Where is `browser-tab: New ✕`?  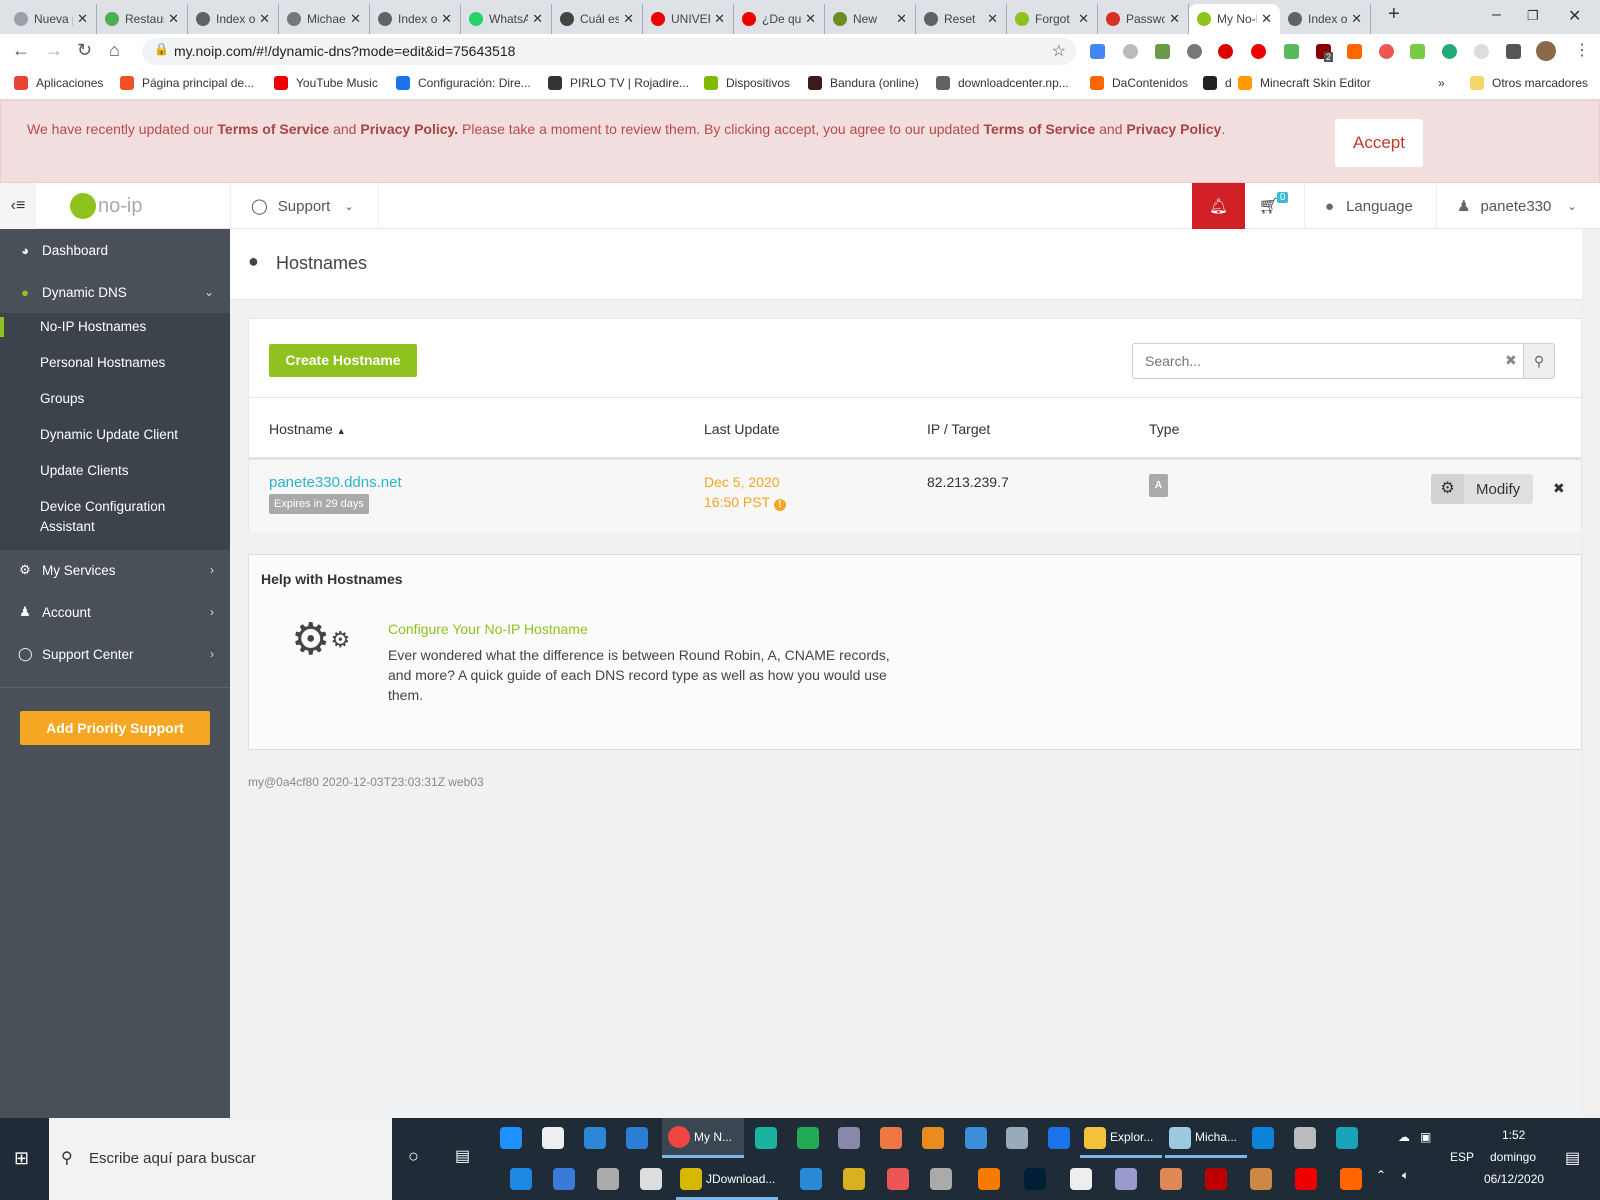
browser-tab: New ✕ is located at coordinates (870, 19).